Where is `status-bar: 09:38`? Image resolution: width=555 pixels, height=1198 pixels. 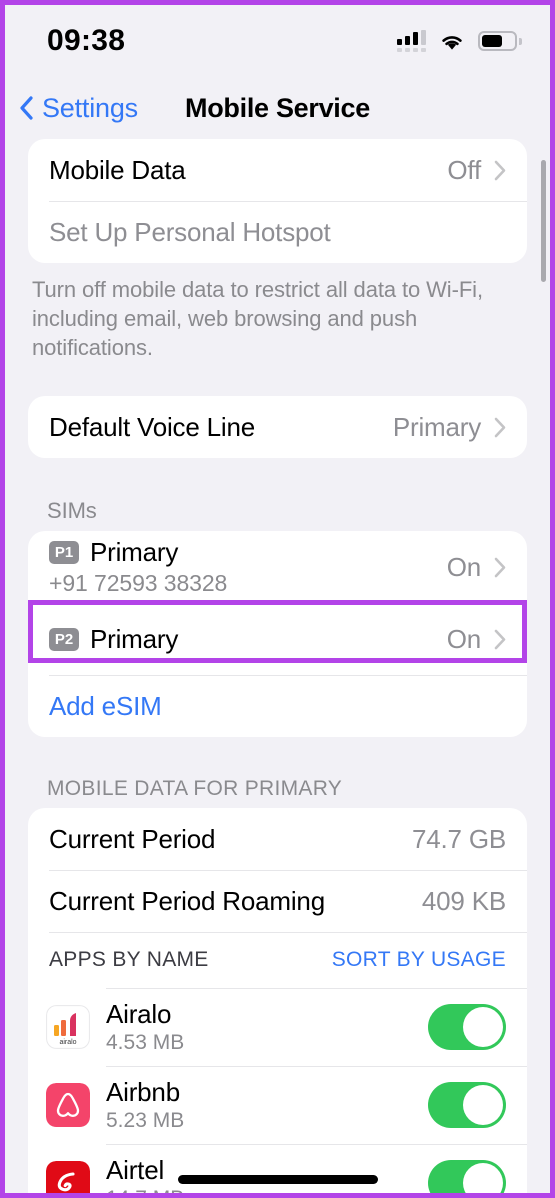 status-bar: 09:38 is located at coordinates (277, 41).